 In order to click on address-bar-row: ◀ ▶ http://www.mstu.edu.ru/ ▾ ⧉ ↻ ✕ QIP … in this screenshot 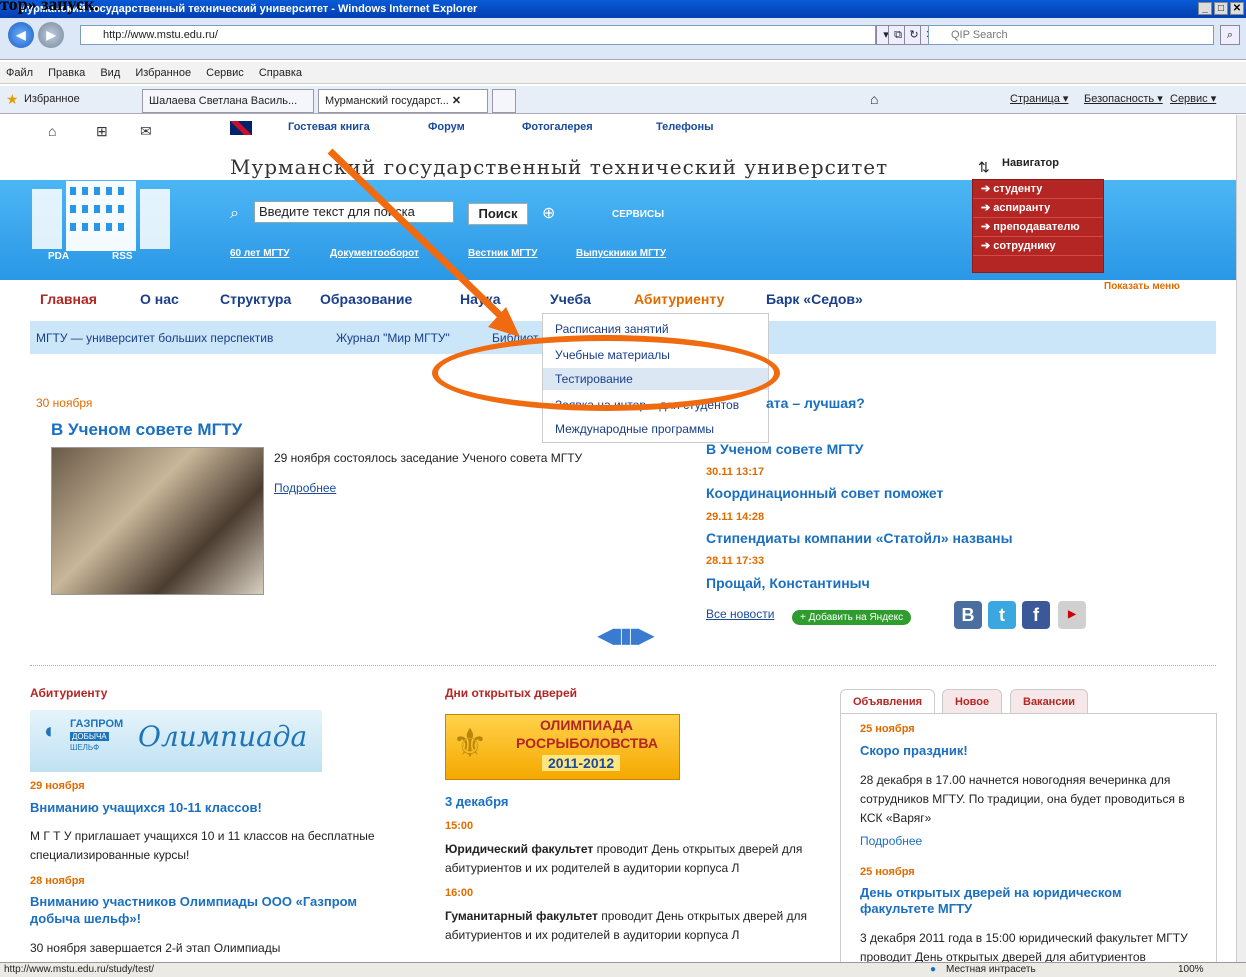, I will do `click(623, 39)`.